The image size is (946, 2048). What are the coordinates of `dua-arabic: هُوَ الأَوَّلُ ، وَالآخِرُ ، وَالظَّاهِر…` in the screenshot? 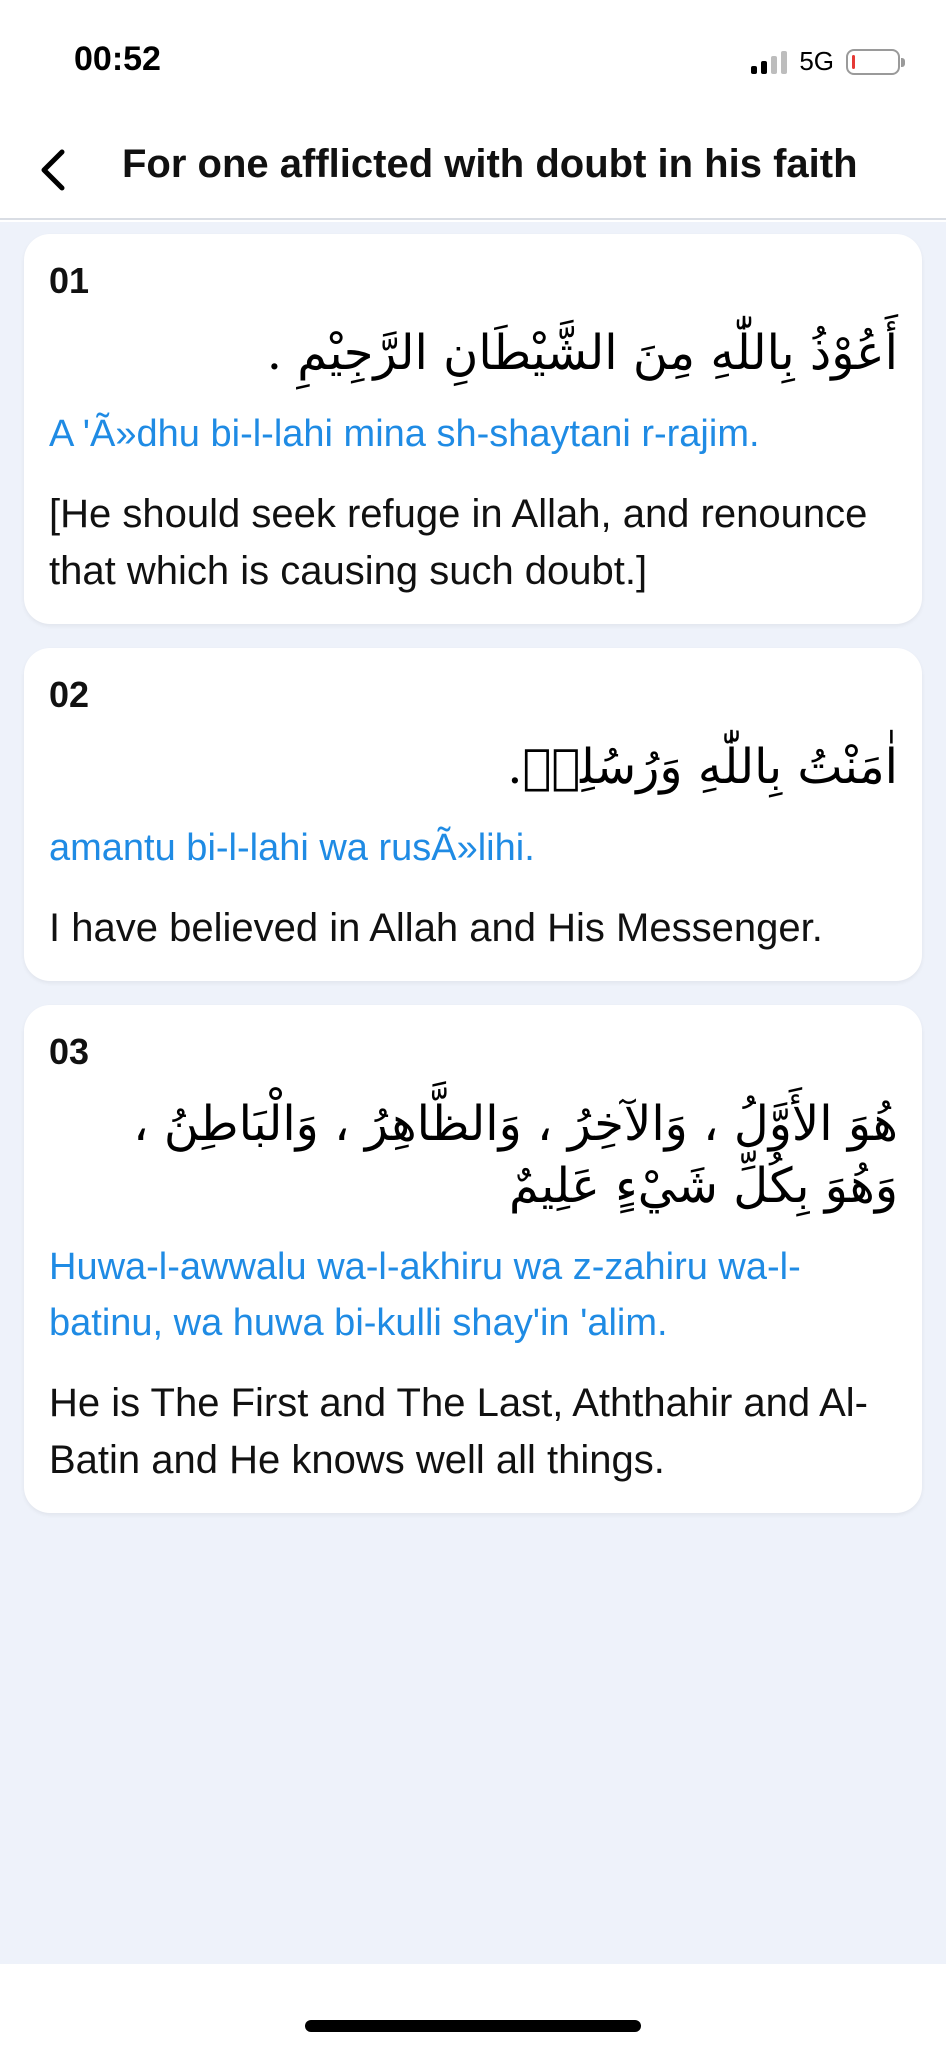 It's located at (515, 1155).